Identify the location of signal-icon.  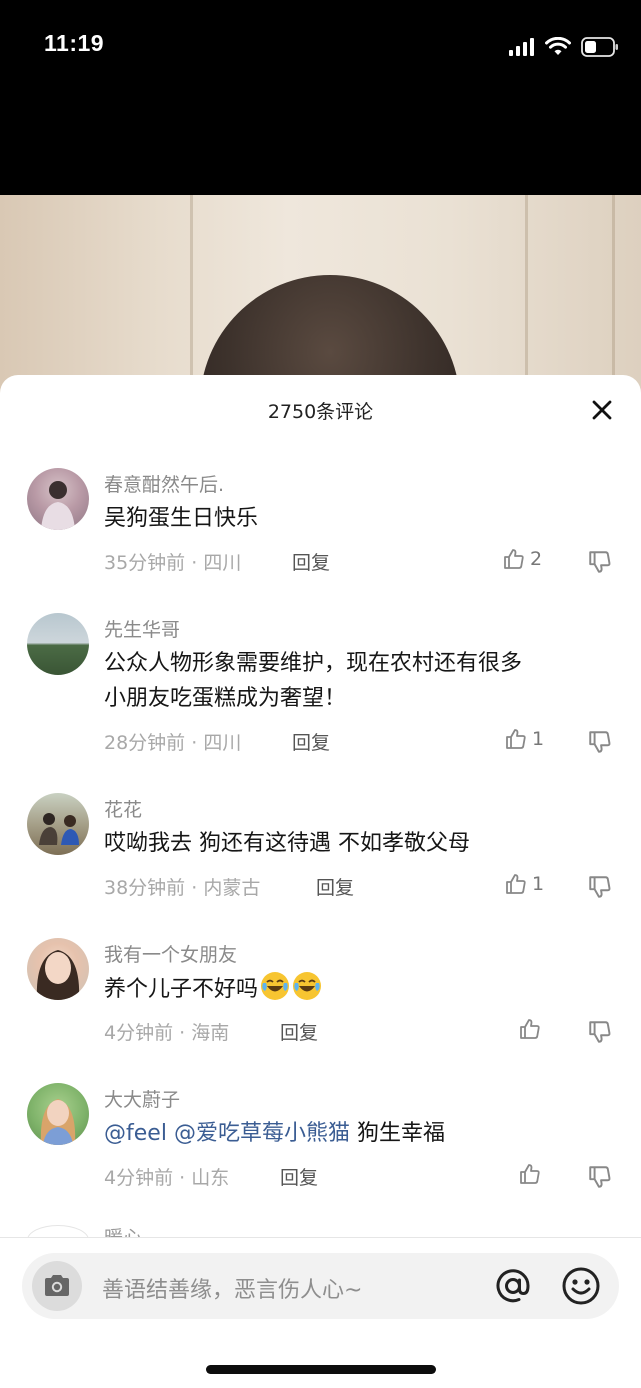
(521, 47).